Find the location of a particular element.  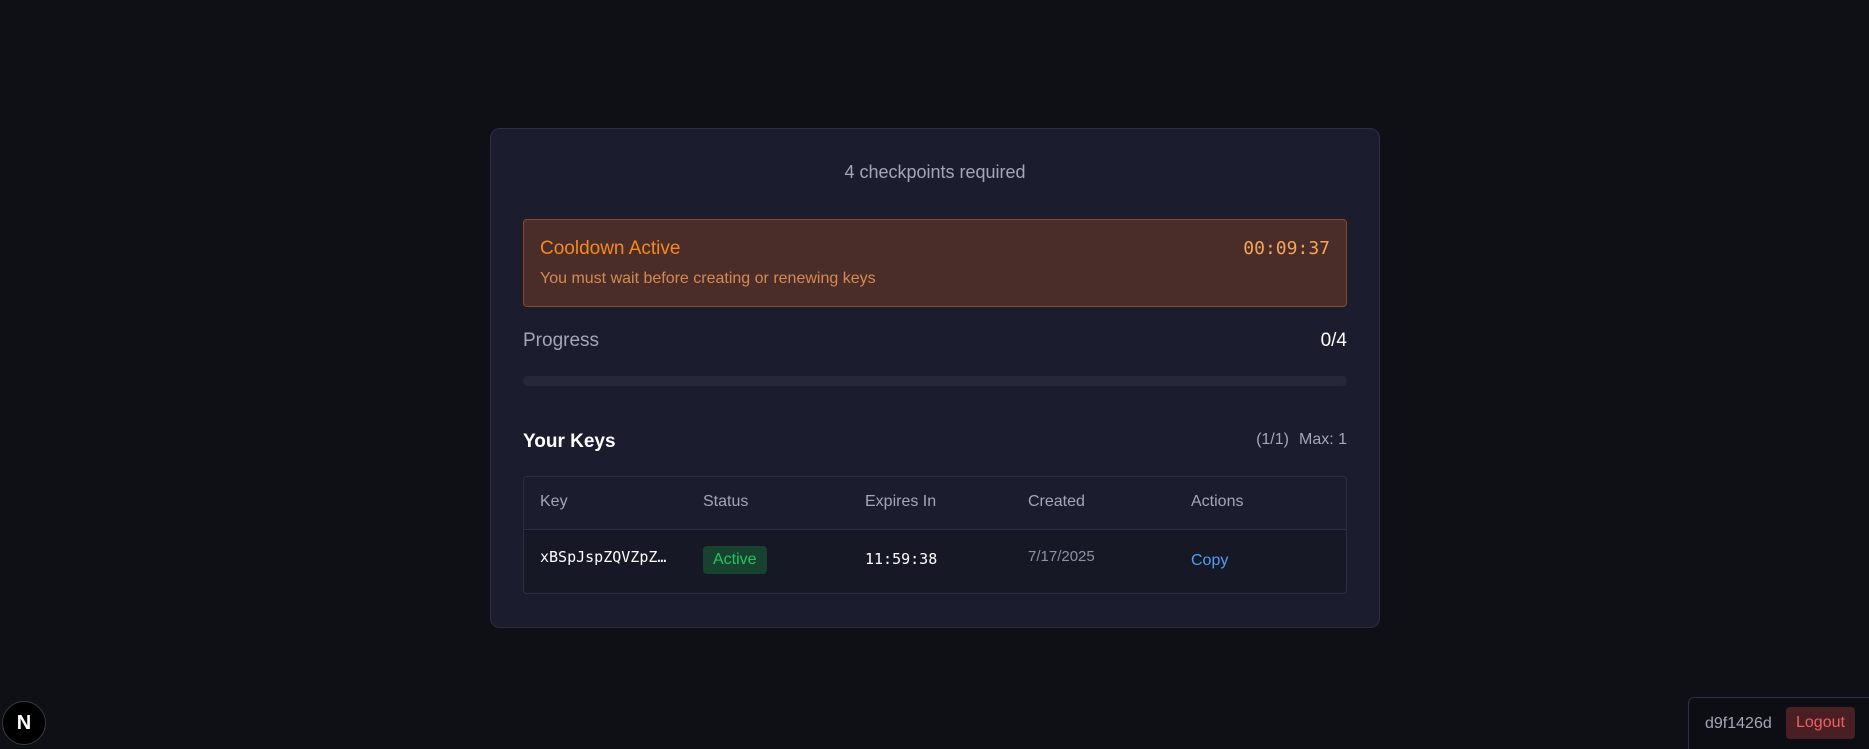

cooldown-timer: 00:09:37 is located at coordinates (1286, 248).